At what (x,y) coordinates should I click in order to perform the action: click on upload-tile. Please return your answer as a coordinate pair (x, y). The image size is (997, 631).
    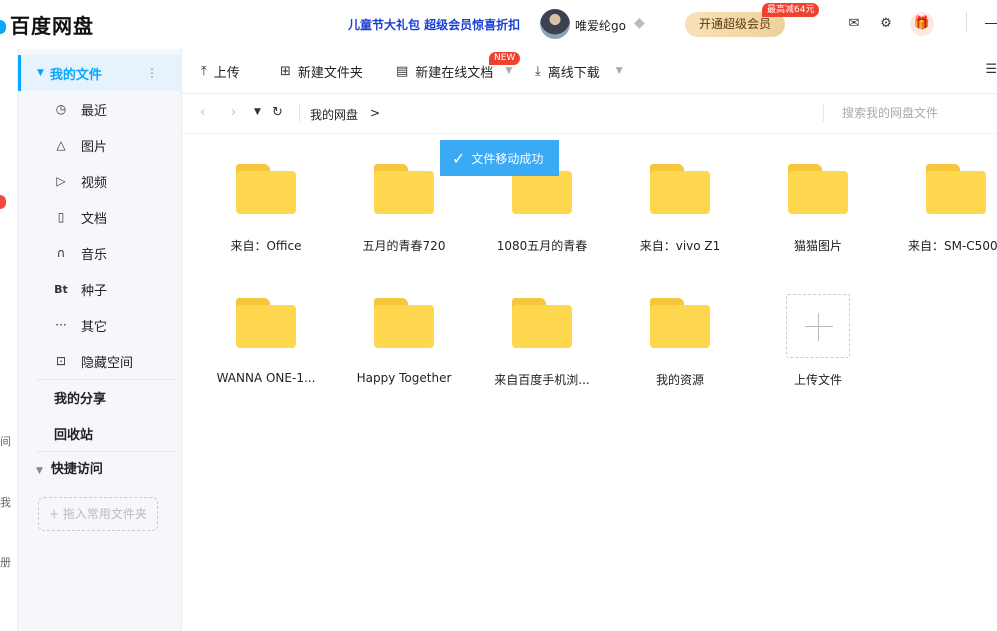
    Looking at the image, I should click on (818, 326).